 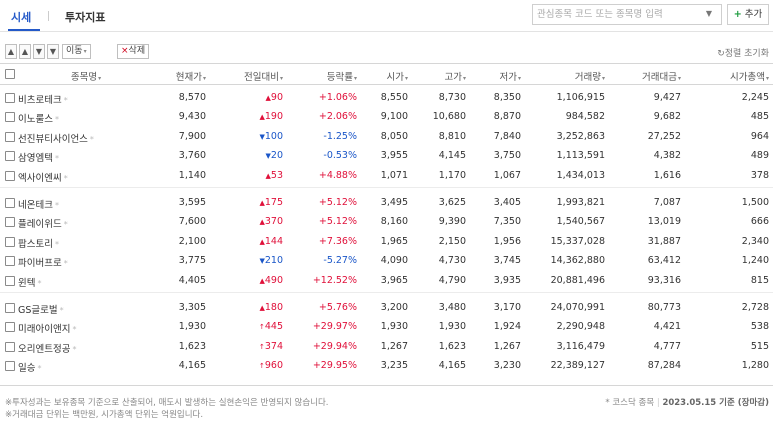 I want to click on column-header-change: 전일대비▾, so click(x=243, y=76).